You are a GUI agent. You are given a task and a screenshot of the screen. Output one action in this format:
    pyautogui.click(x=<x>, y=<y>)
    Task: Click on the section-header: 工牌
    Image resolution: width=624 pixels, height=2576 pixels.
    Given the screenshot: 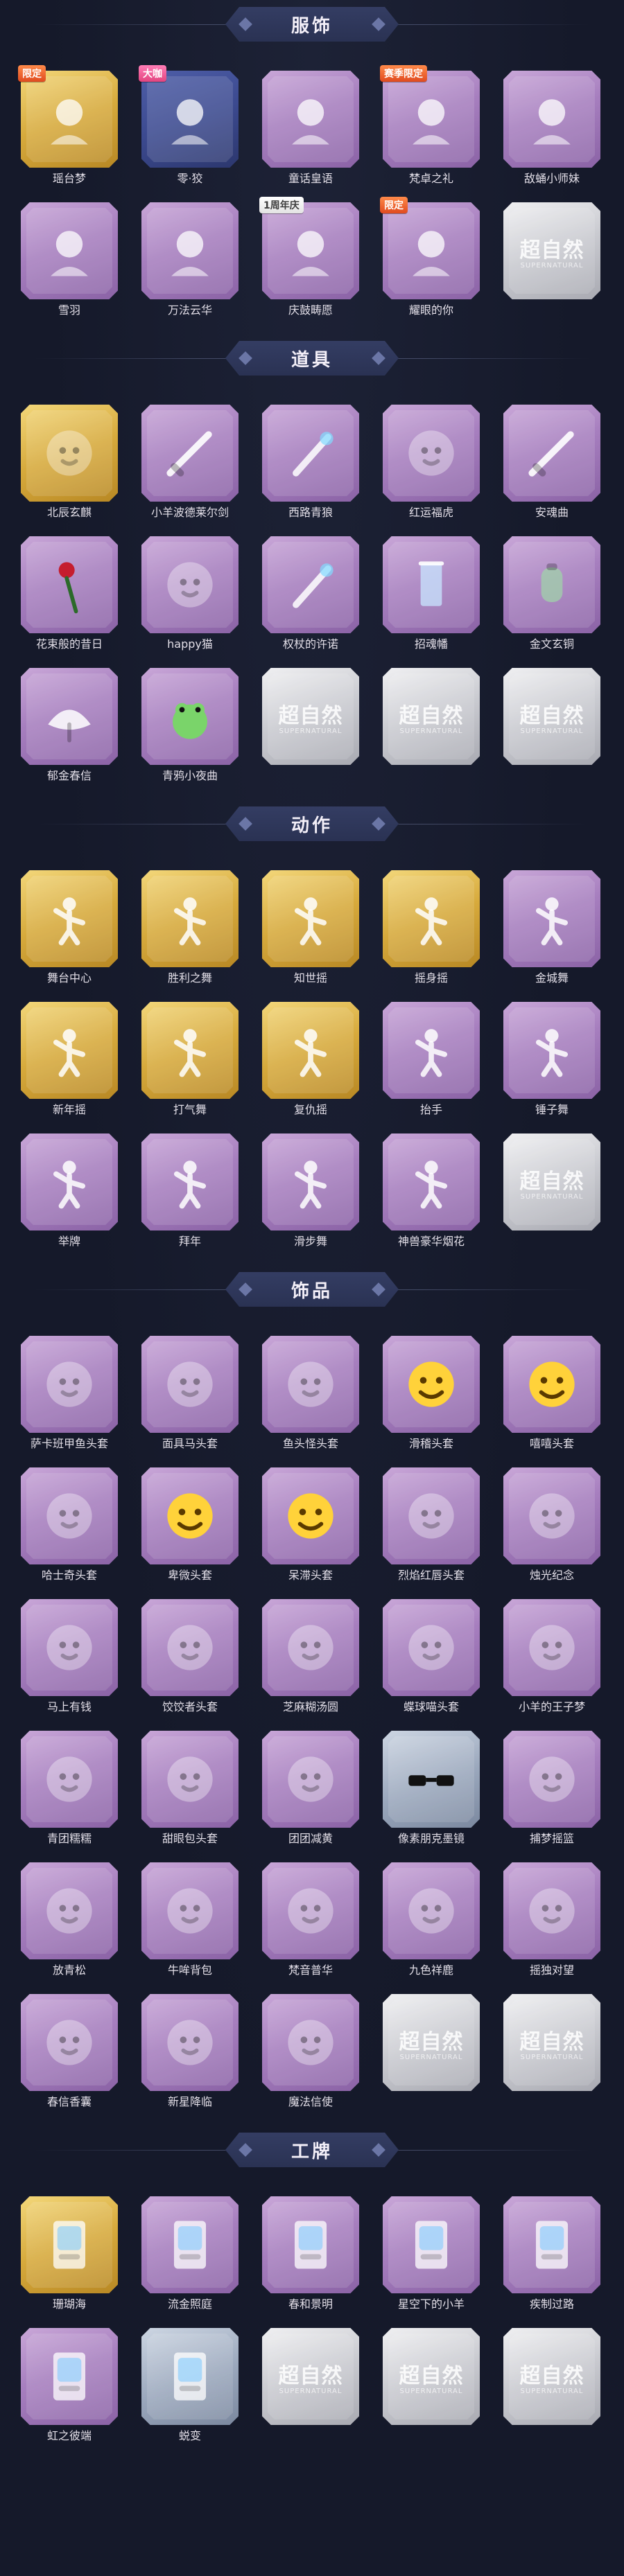 What is the action you would take?
    pyautogui.click(x=312, y=2150)
    